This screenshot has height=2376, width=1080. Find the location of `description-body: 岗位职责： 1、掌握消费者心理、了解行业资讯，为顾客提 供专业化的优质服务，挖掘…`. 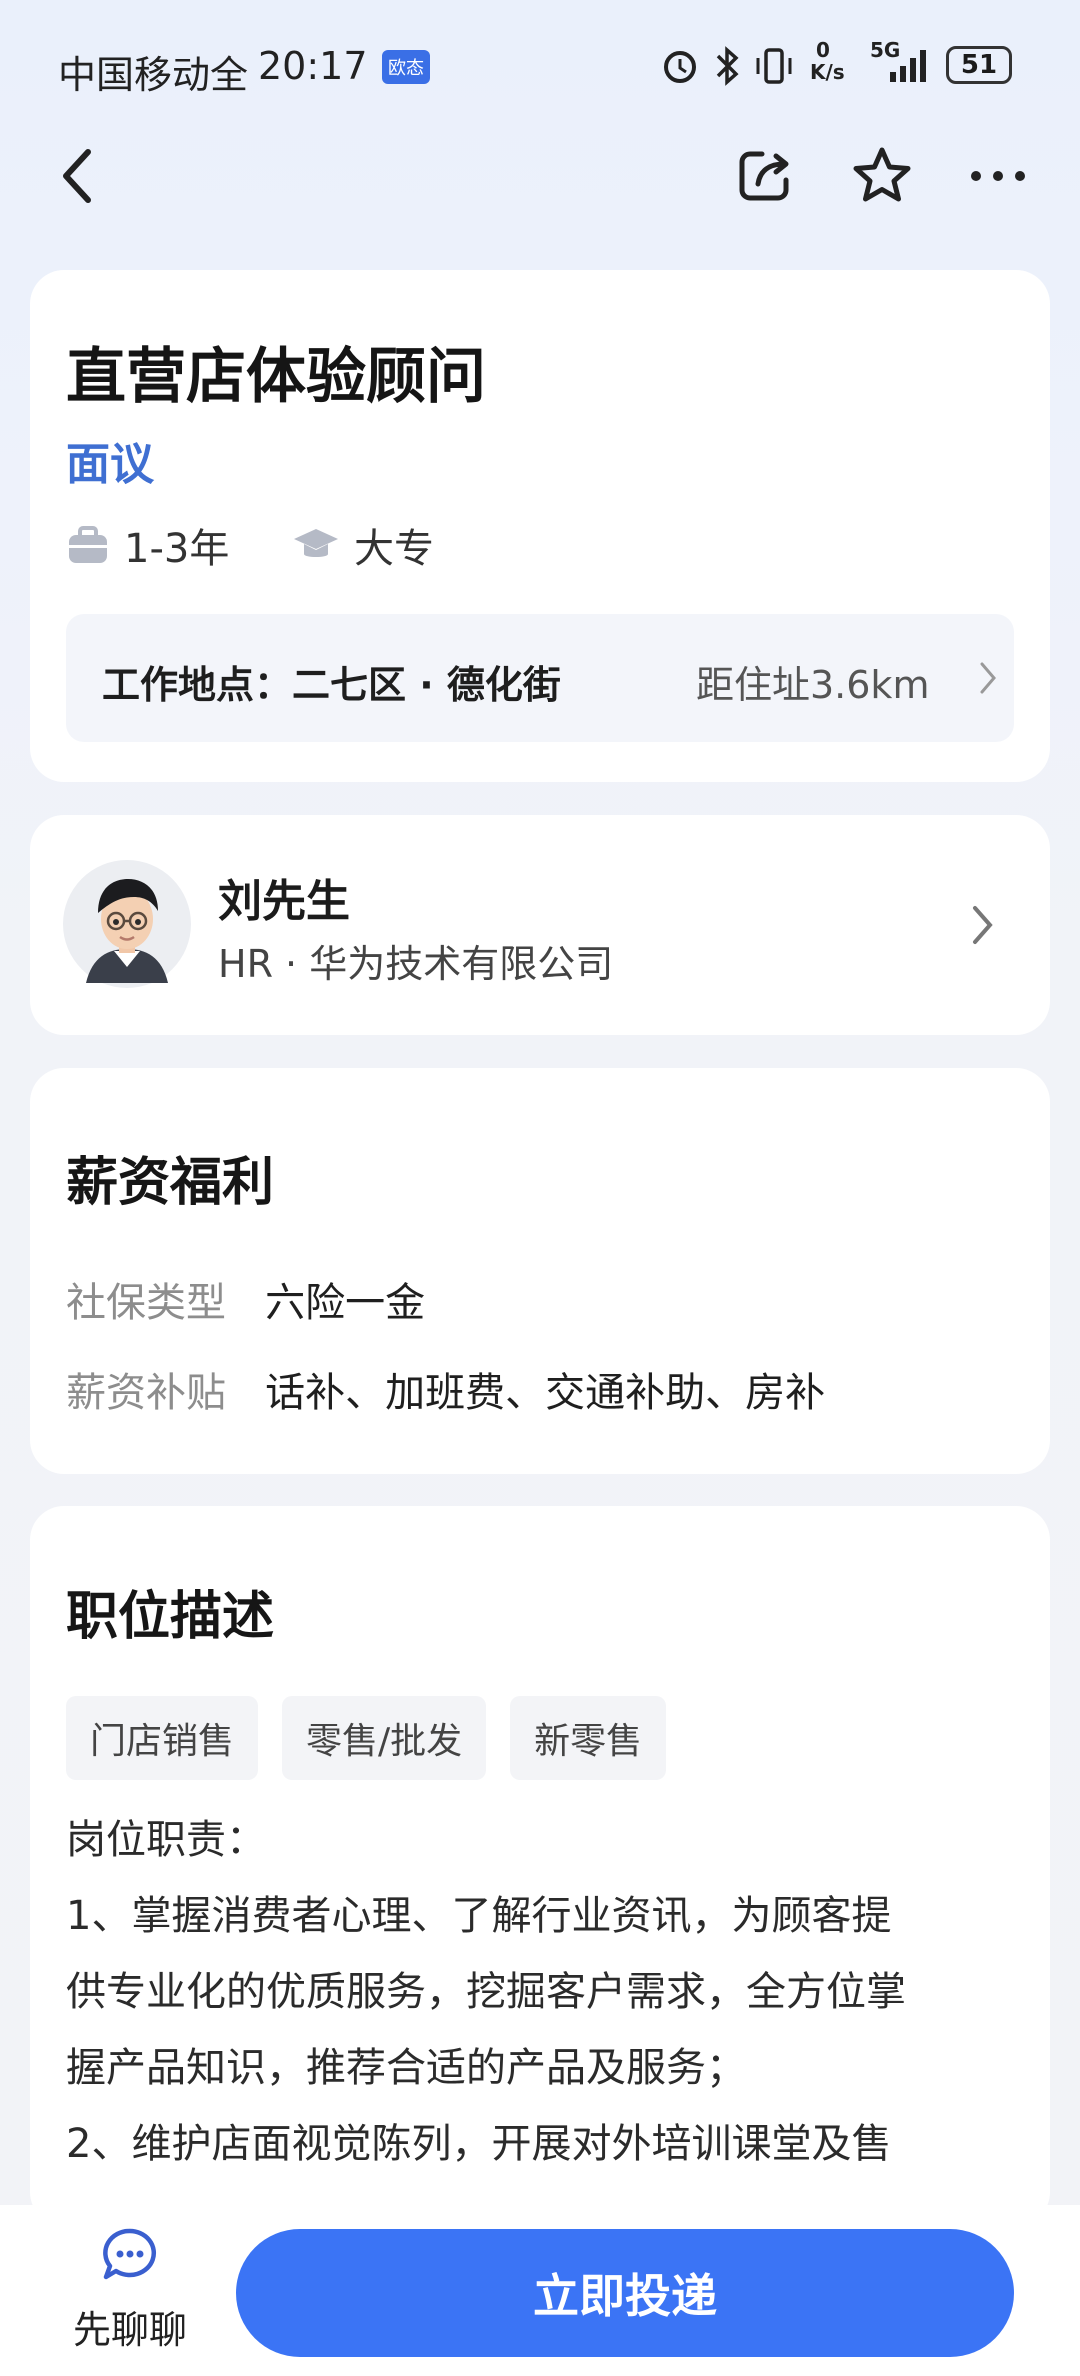

description-body: 岗位职责： 1、掌握消费者心理、了解行业资讯，为顾客提 供专业化的优质服务，挖掘… is located at coordinates (546, 1992).